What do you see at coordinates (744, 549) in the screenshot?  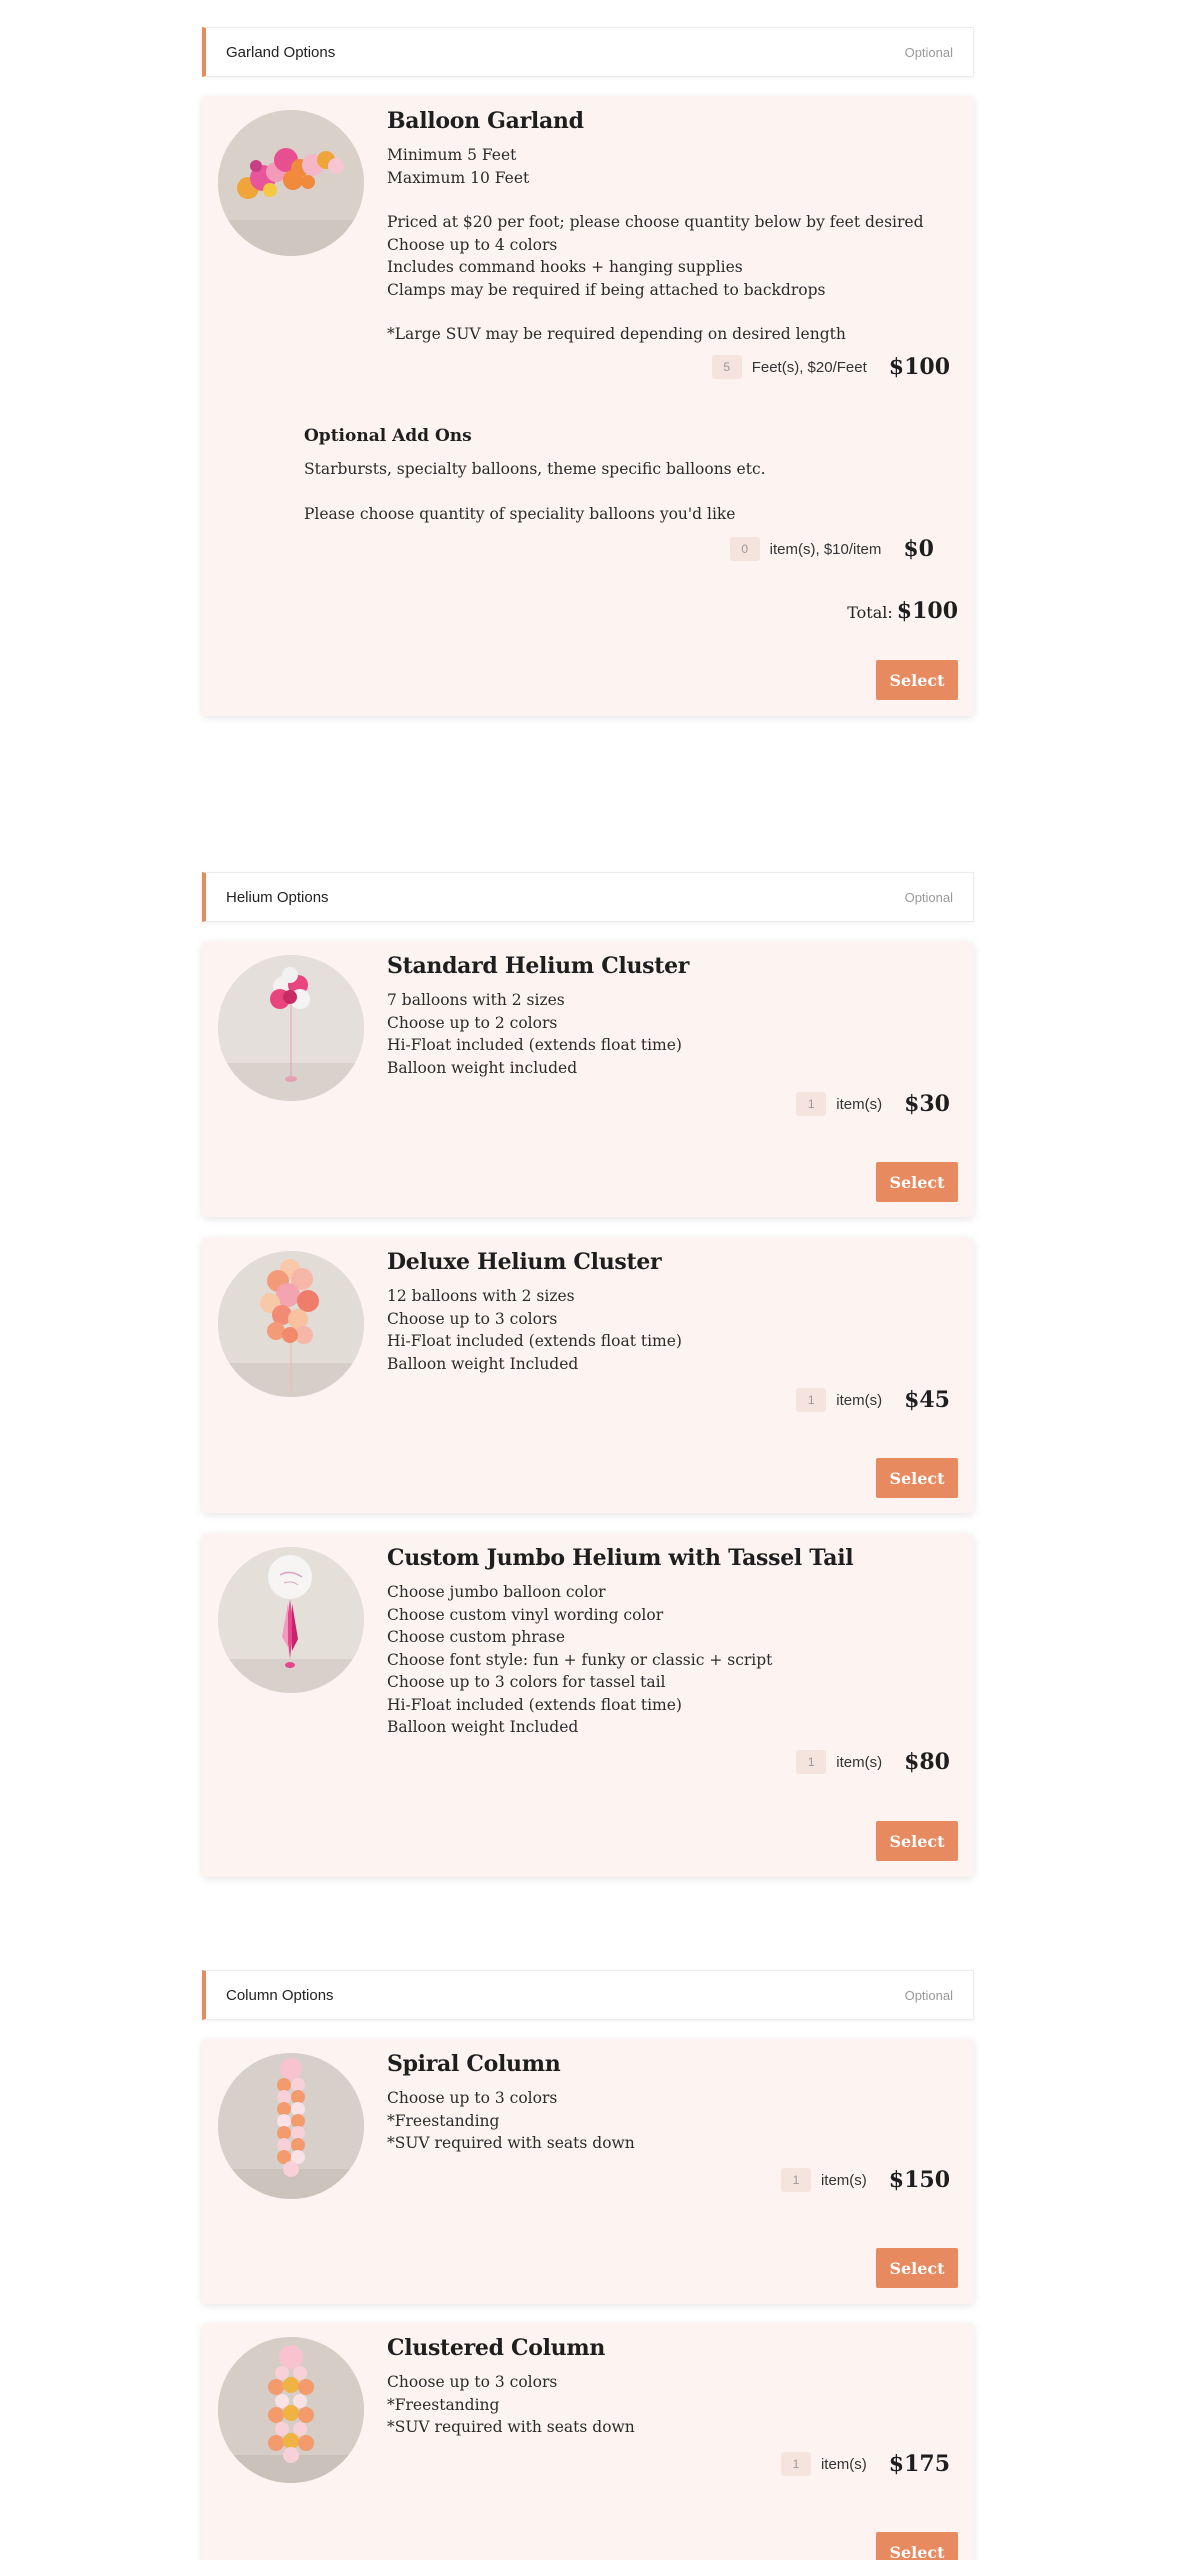 I see `addons-quantity-input: 0` at bounding box center [744, 549].